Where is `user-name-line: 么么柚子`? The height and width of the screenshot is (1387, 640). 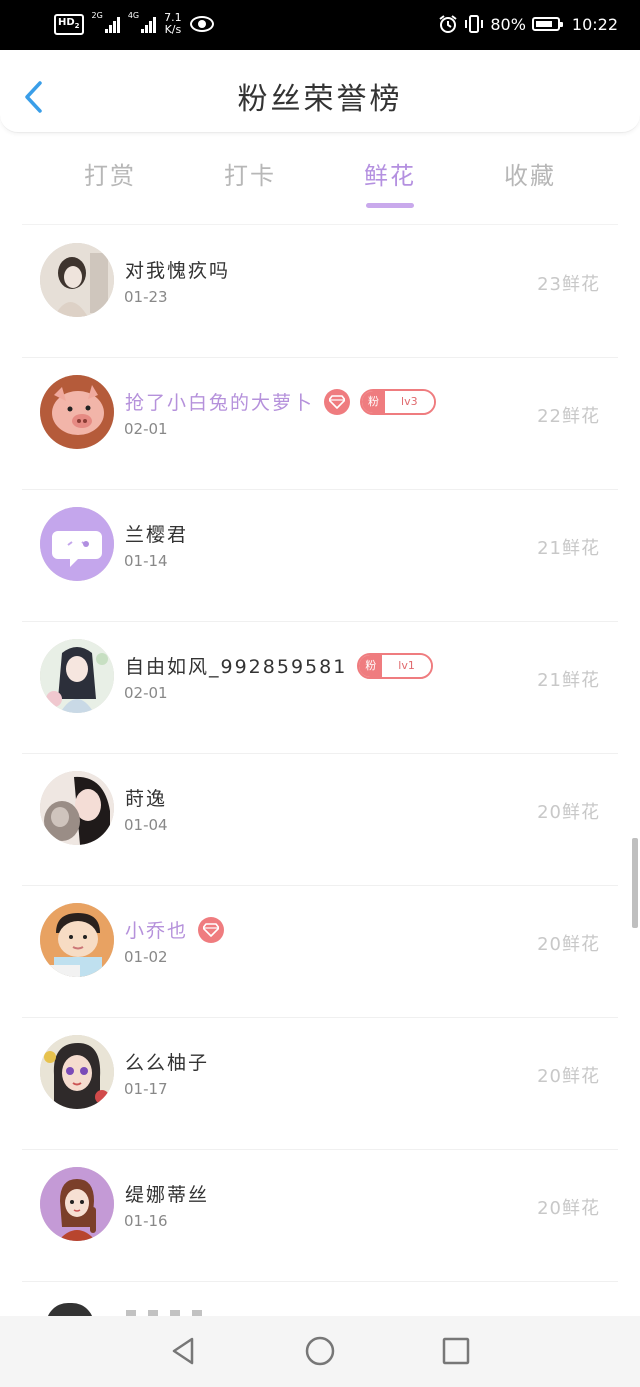
user-name-line: 么么柚子 is located at coordinates (167, 1061).